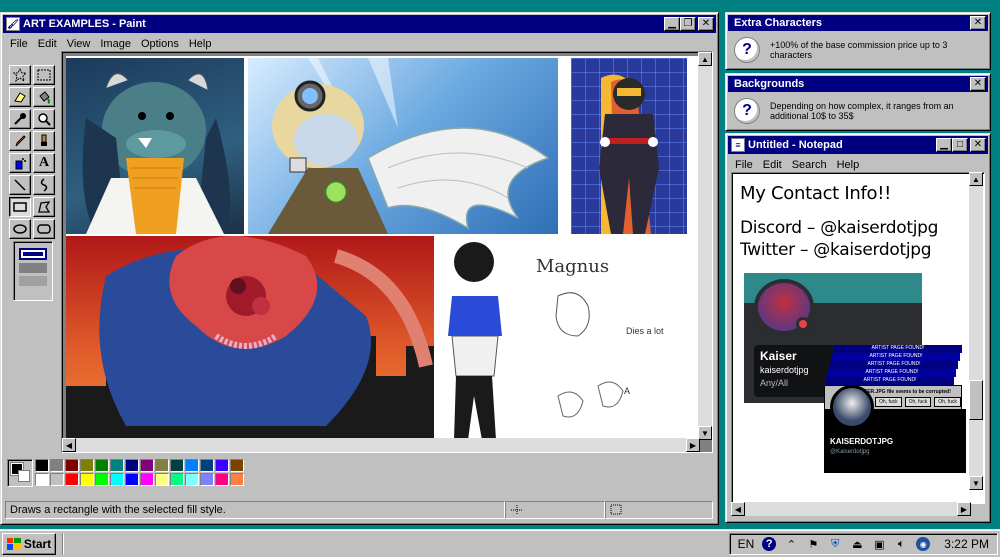 The width and height of the screenshot is (1000, 557). I want to click on menu-help: Help, so click(200, 44).